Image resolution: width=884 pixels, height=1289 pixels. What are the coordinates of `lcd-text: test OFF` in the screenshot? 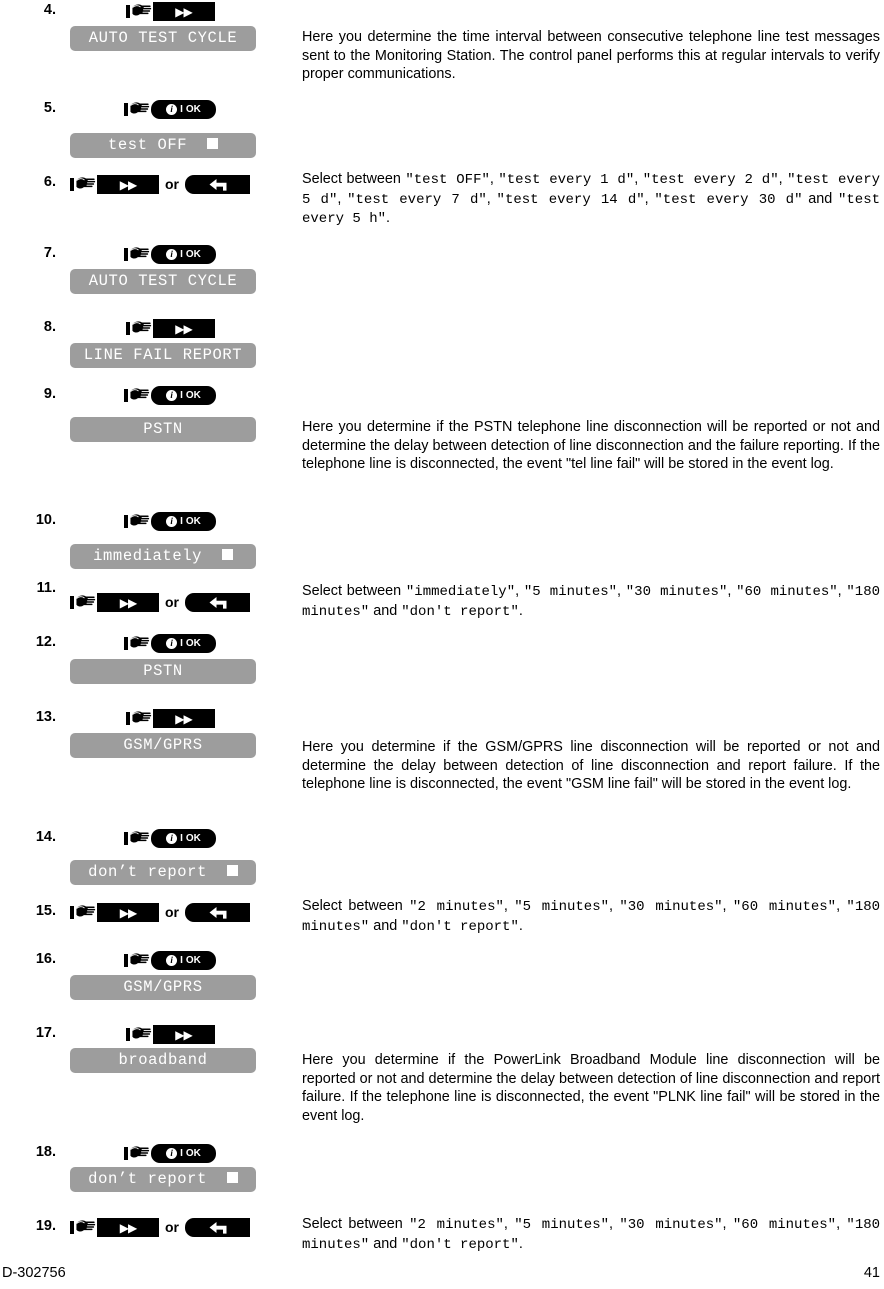 It's located at (147, 145).